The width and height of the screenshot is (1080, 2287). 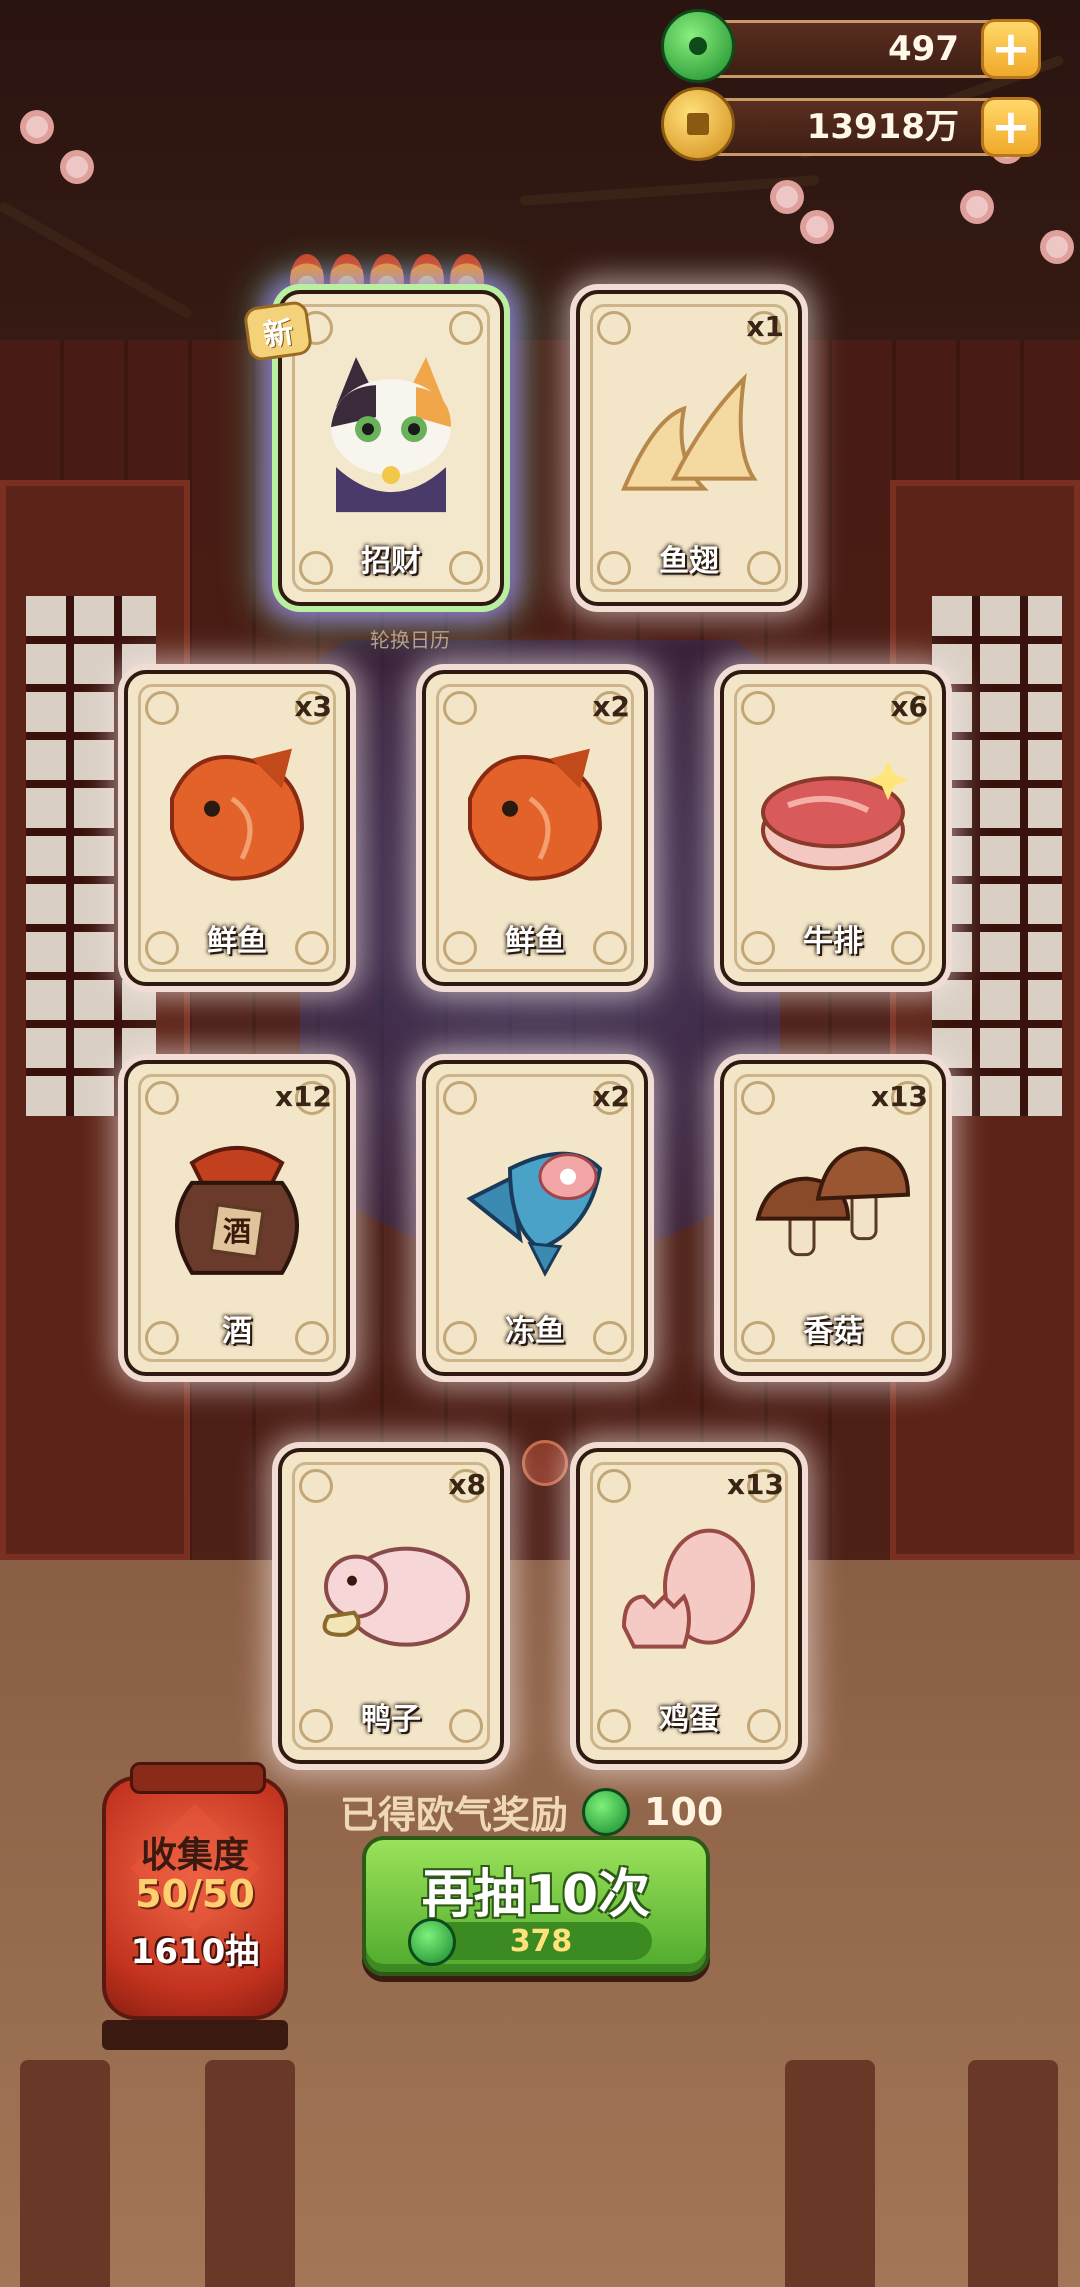 What do you see at coordinates (1011, 127) in the screenshot?
I see `add-gold-button: +` at bounding box center [1011, 127].